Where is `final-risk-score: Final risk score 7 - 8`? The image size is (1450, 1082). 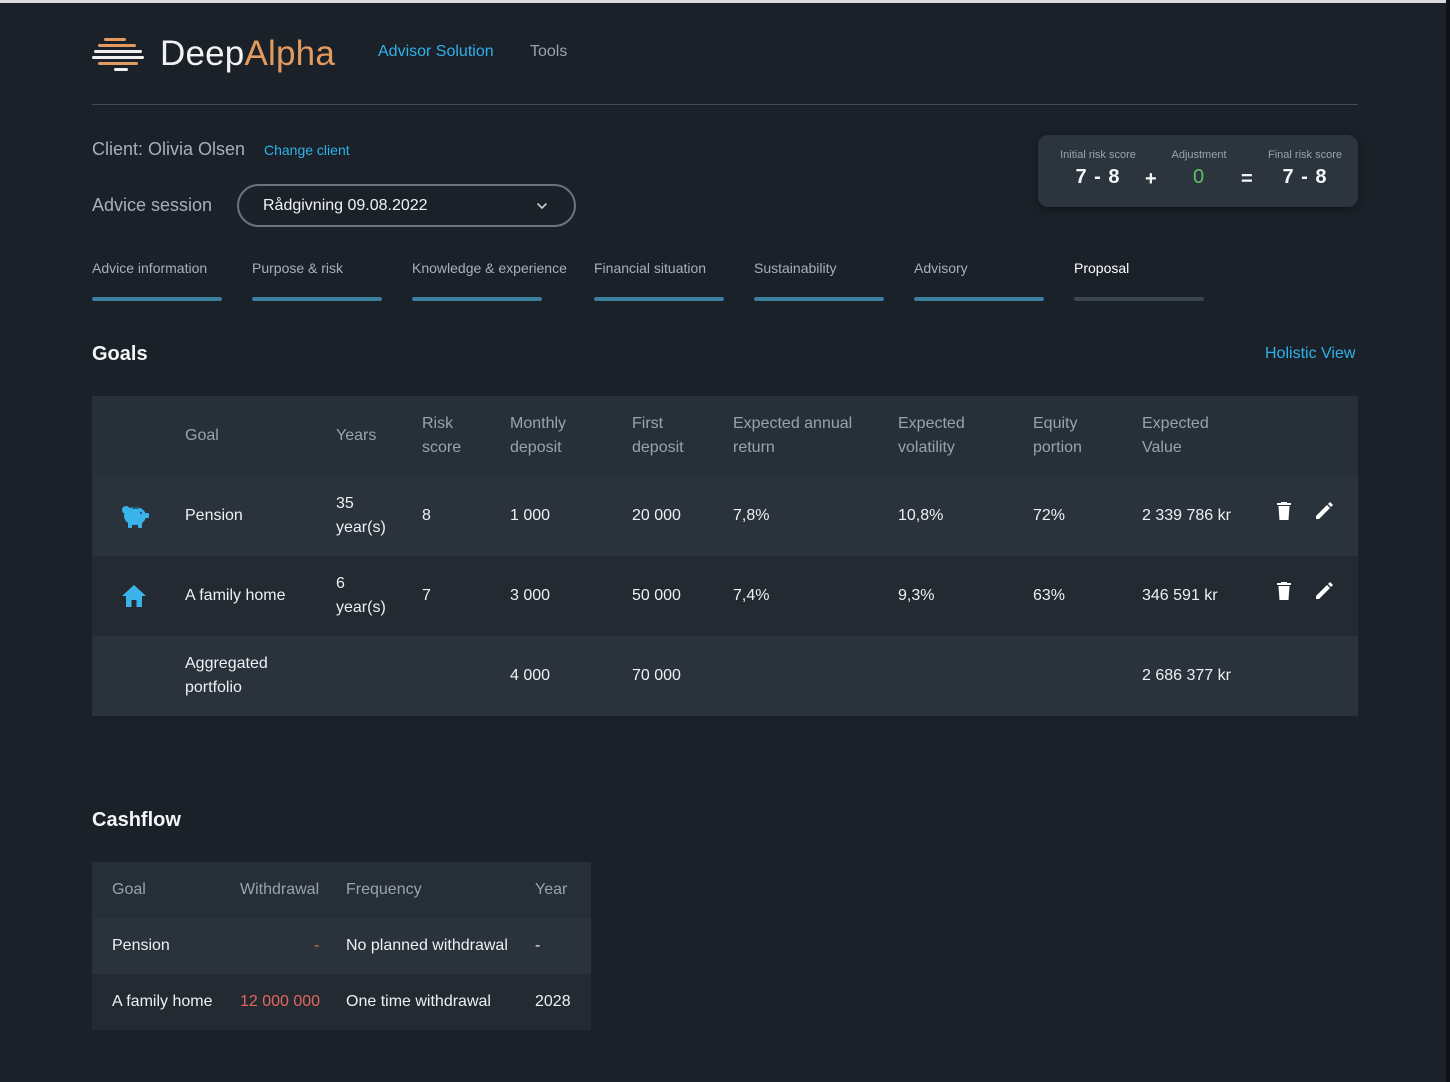
final-risk-score: Final risk score 7 - 8 is located at coordinates (1305, 169).